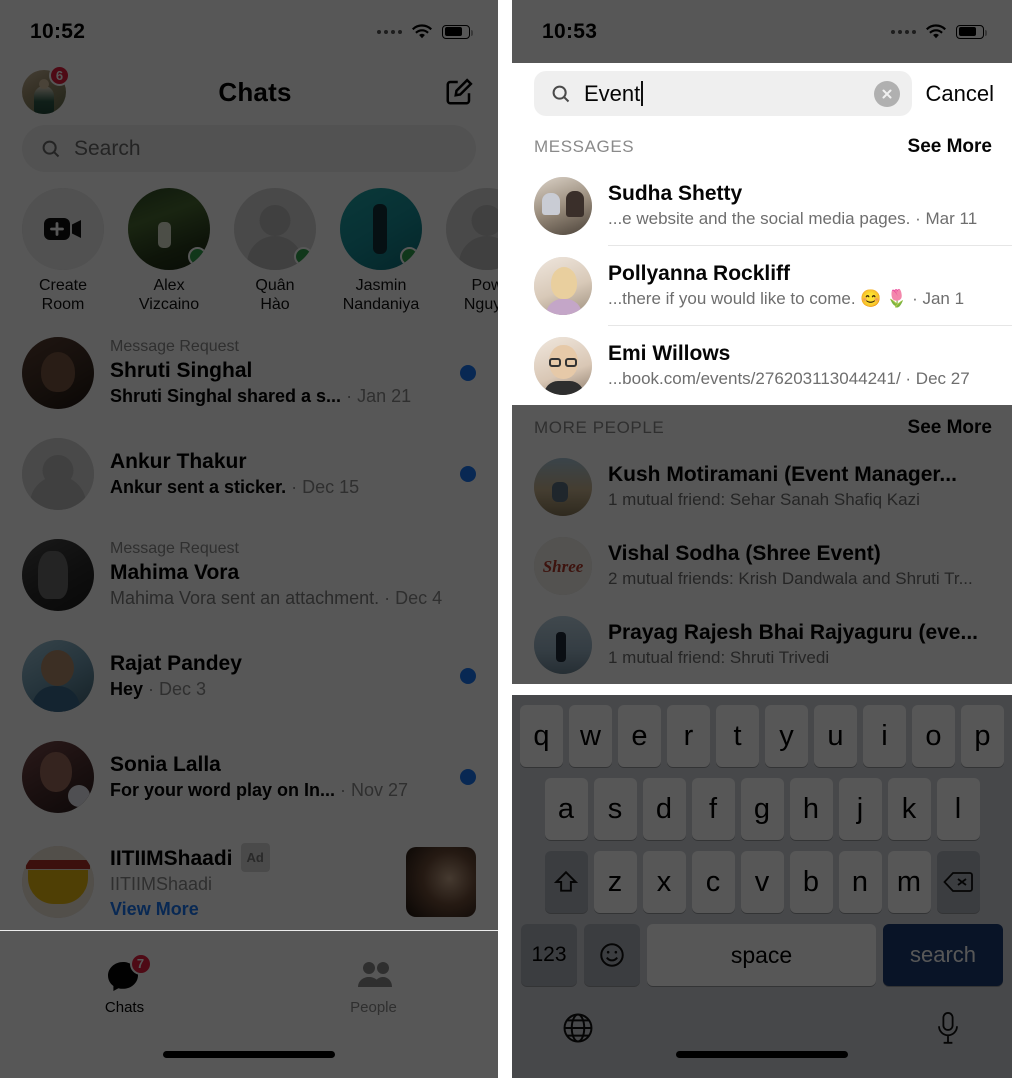  I want to click on chat-name: Mahima Vora, so click(175, 572).